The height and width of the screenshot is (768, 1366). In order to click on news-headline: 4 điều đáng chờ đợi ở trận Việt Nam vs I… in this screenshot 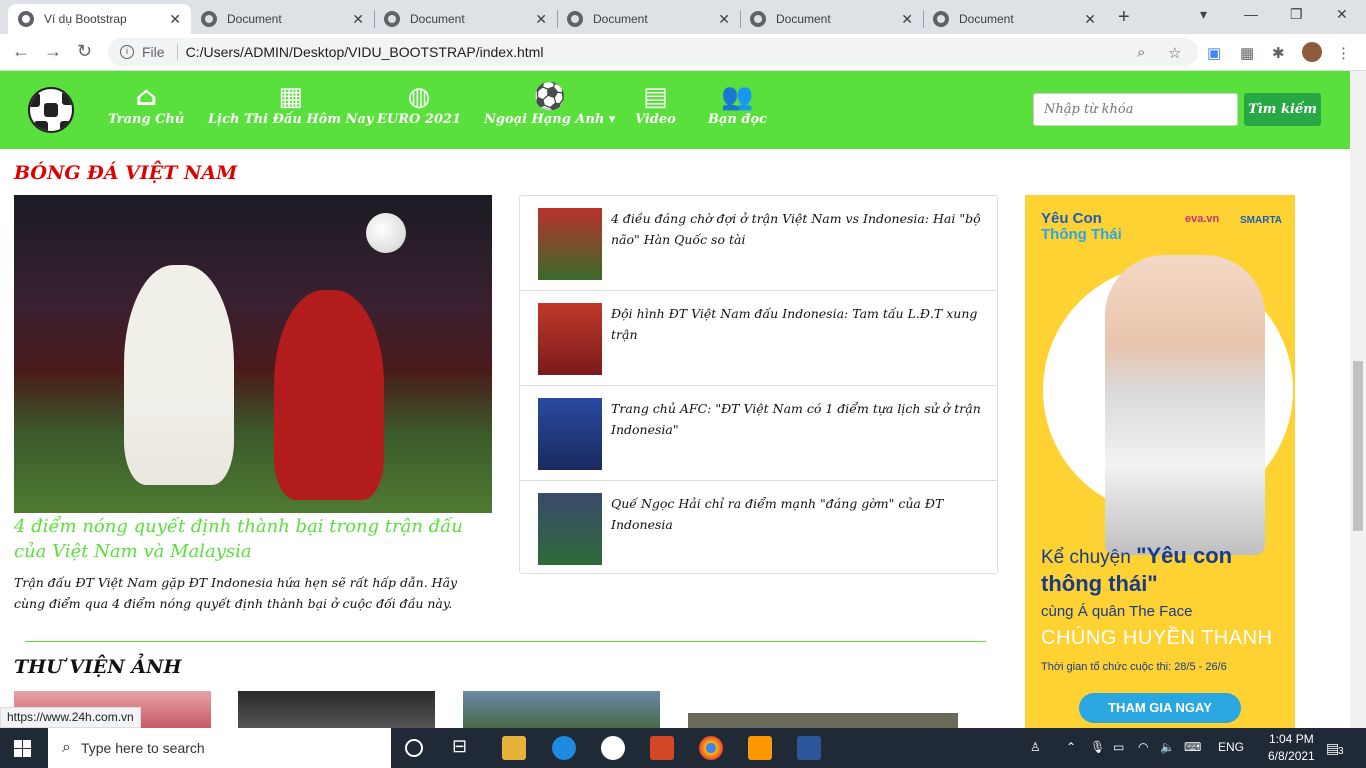, I will do `click(796, 229)`.